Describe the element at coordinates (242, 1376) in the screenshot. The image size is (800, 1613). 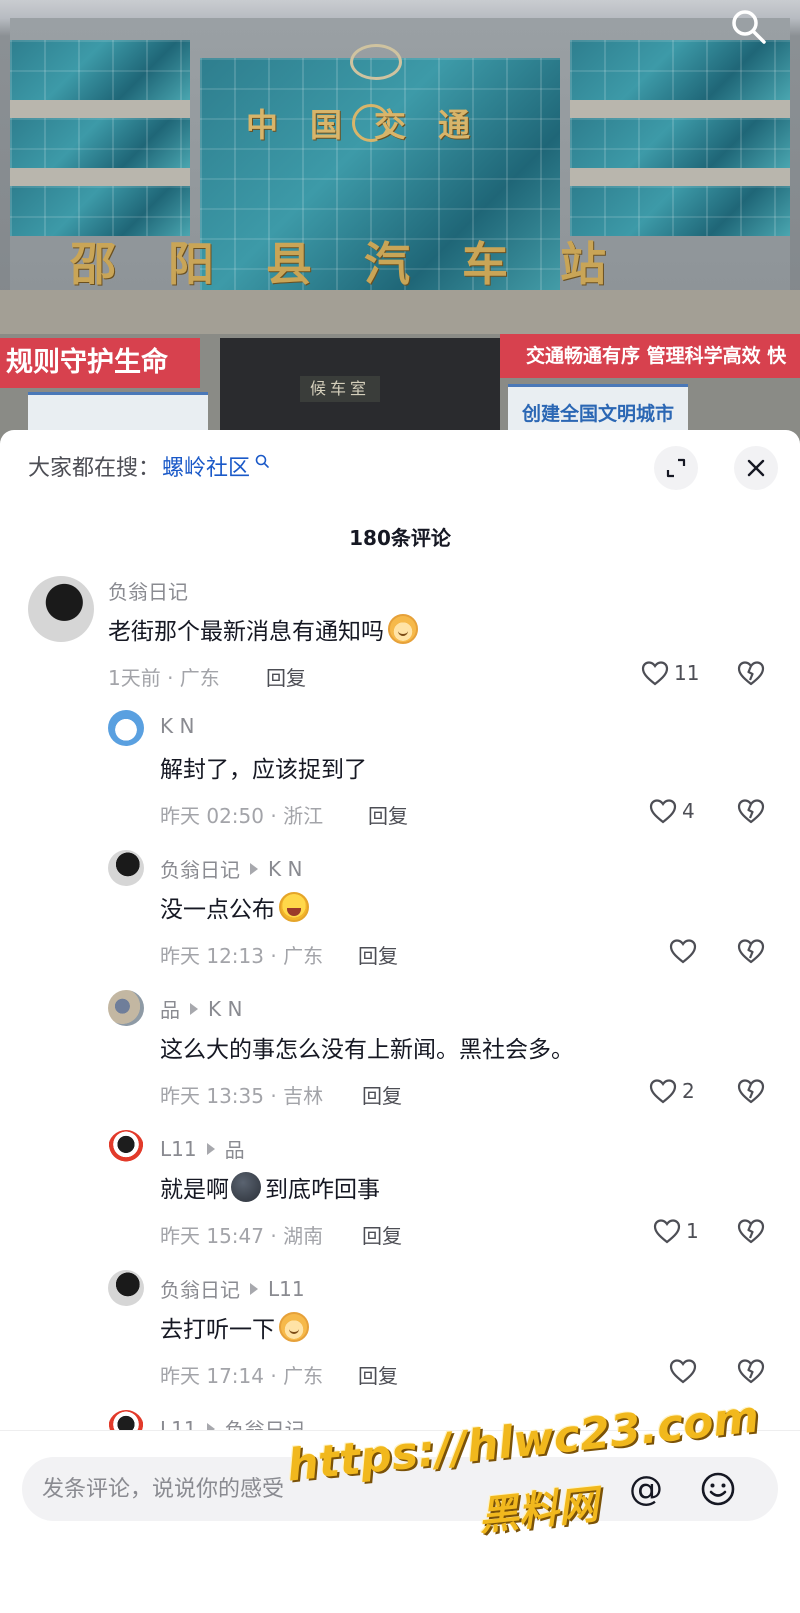
I see `comment-meta: 昨天 17:14 · 广东` at that location.